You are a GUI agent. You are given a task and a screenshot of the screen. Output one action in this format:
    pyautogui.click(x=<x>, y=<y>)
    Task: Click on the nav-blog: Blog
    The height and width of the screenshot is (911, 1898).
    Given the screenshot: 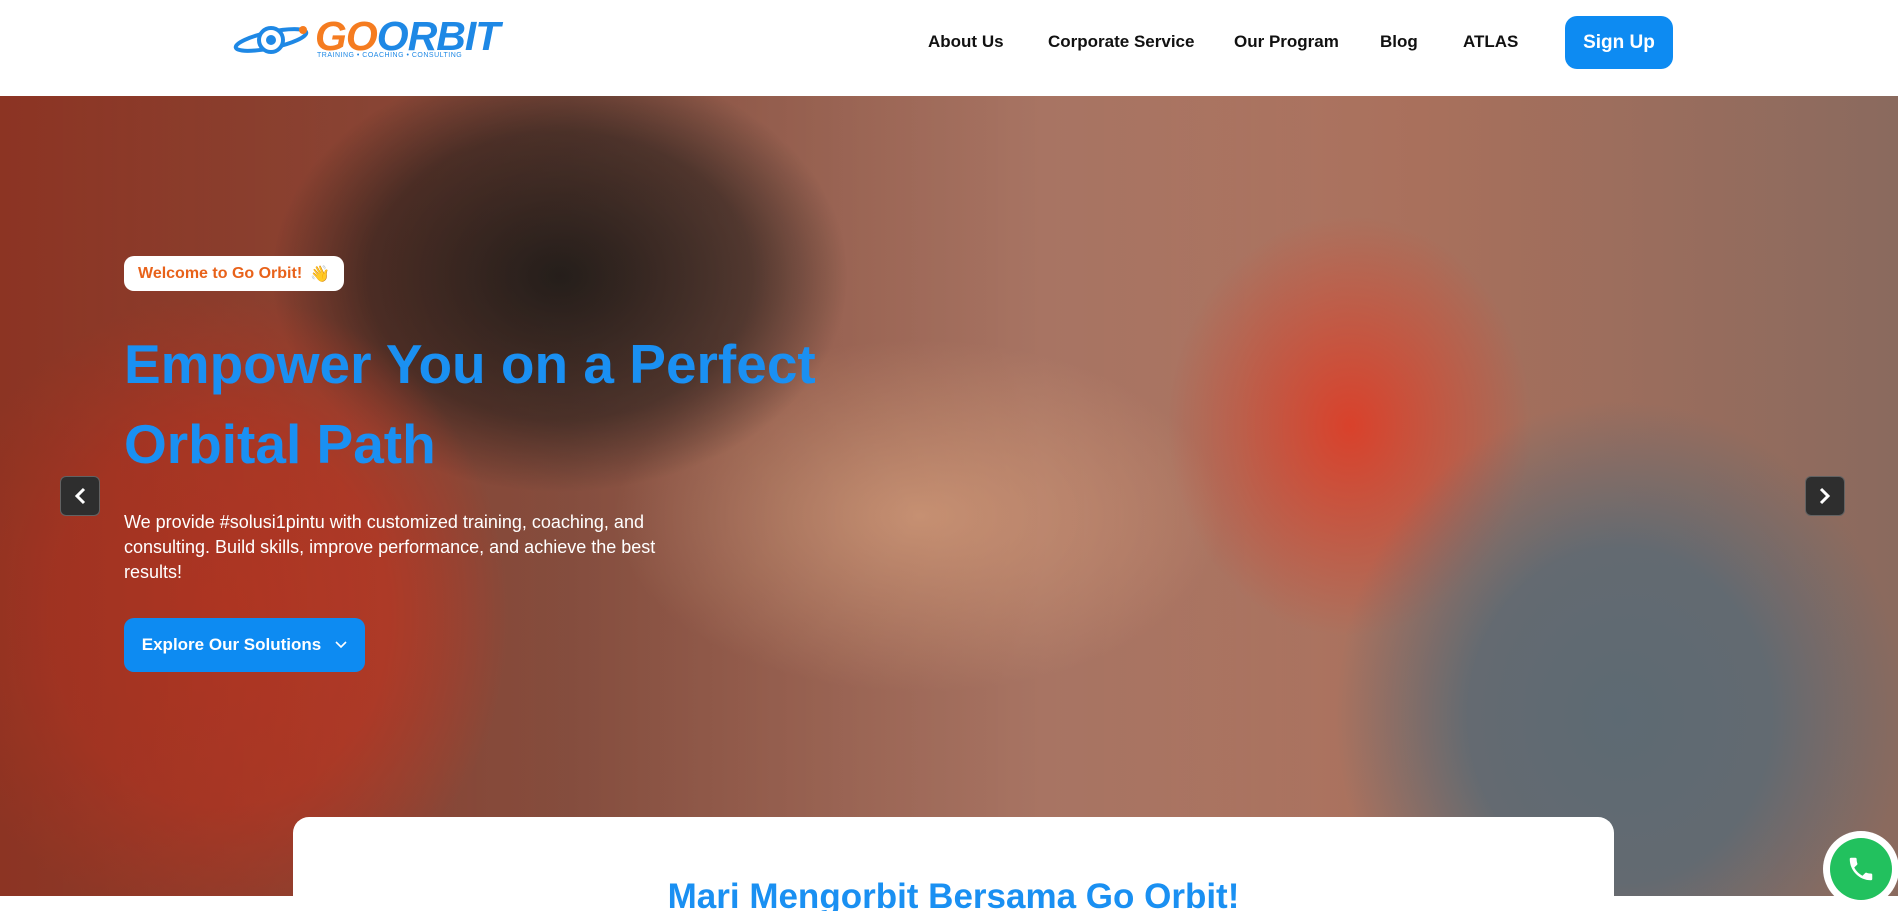 What is the action you would take?
    pyautogui.click(x=1399, y=42)
    